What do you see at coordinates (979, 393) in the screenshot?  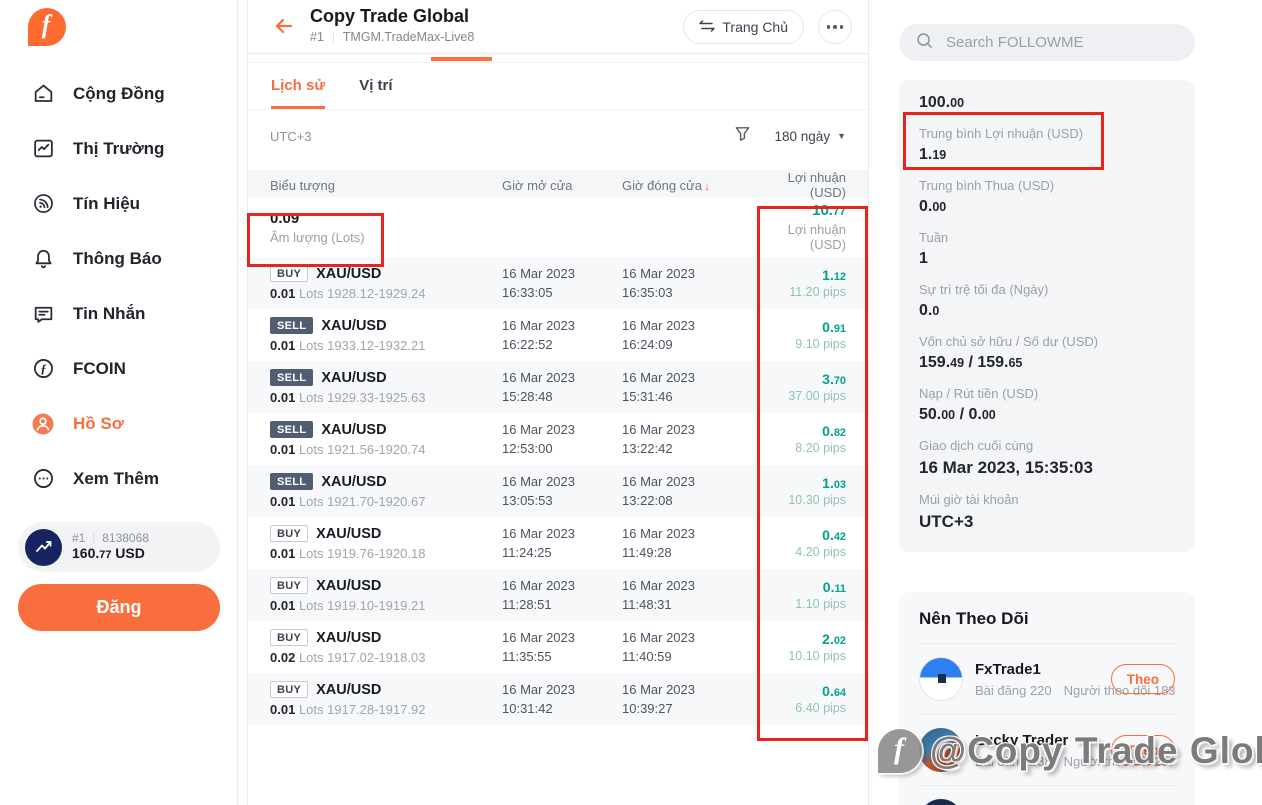 I see `stat-label: Nạp / Rút tiền (USD)` at bounding box center [979, 393].